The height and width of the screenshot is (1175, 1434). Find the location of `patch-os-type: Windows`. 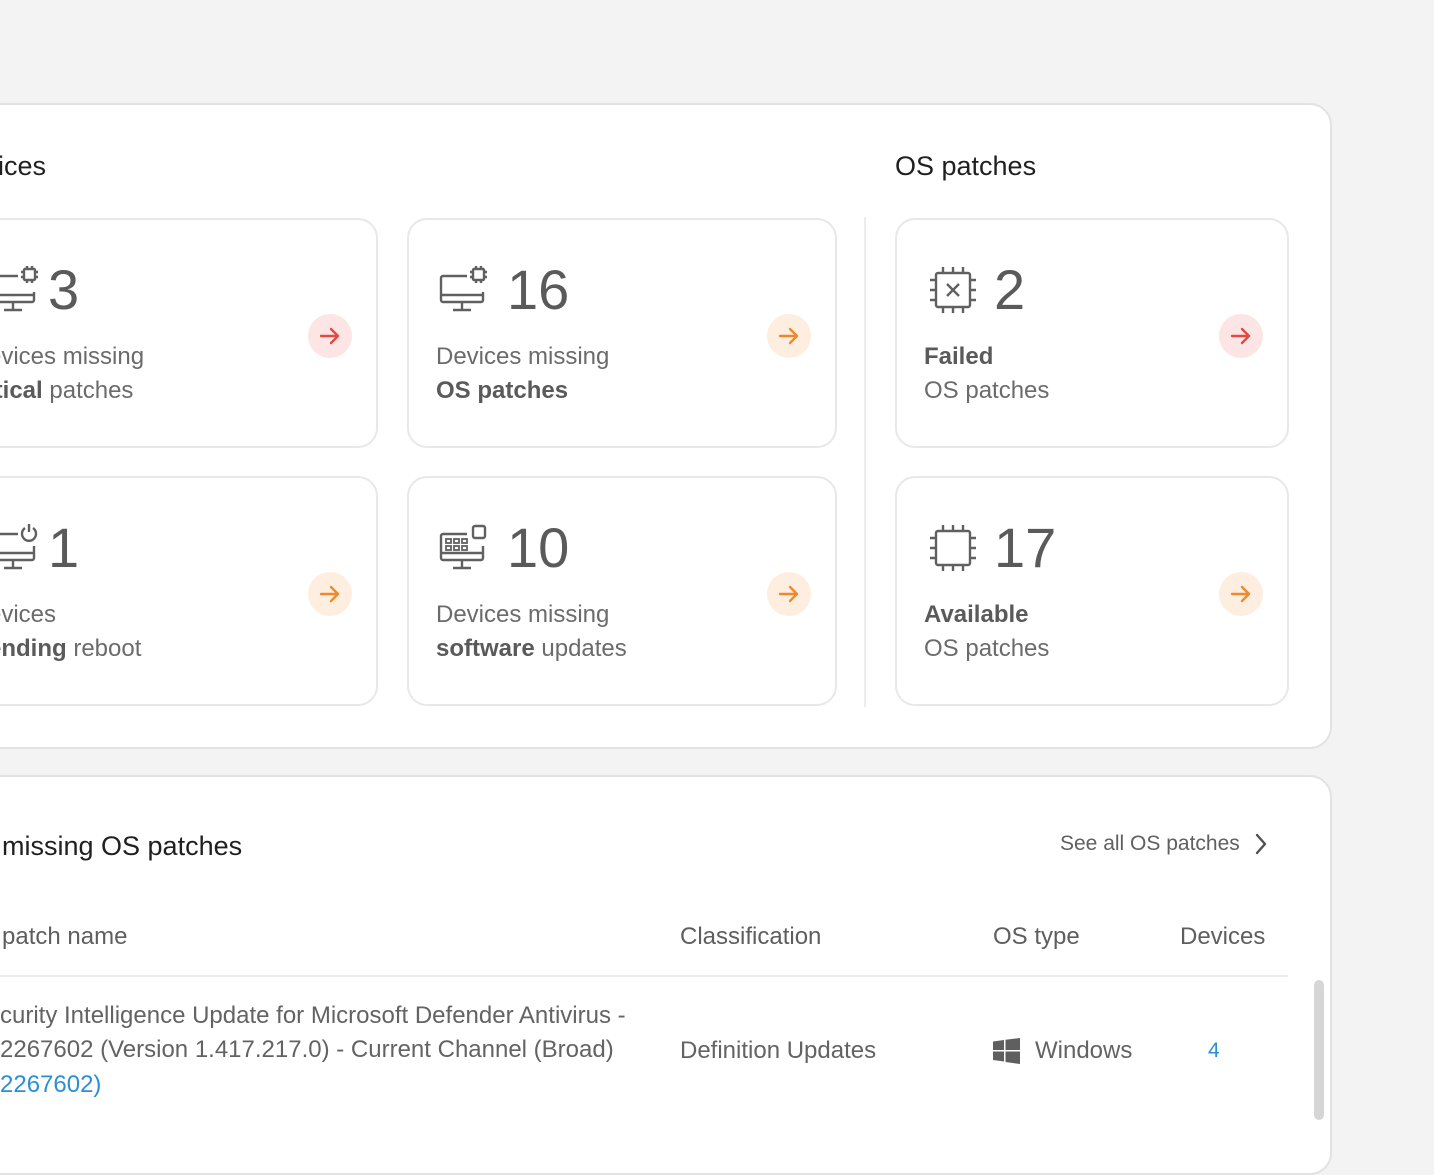

patch-os-type: Windows is located at coordinates (1084, 1050).